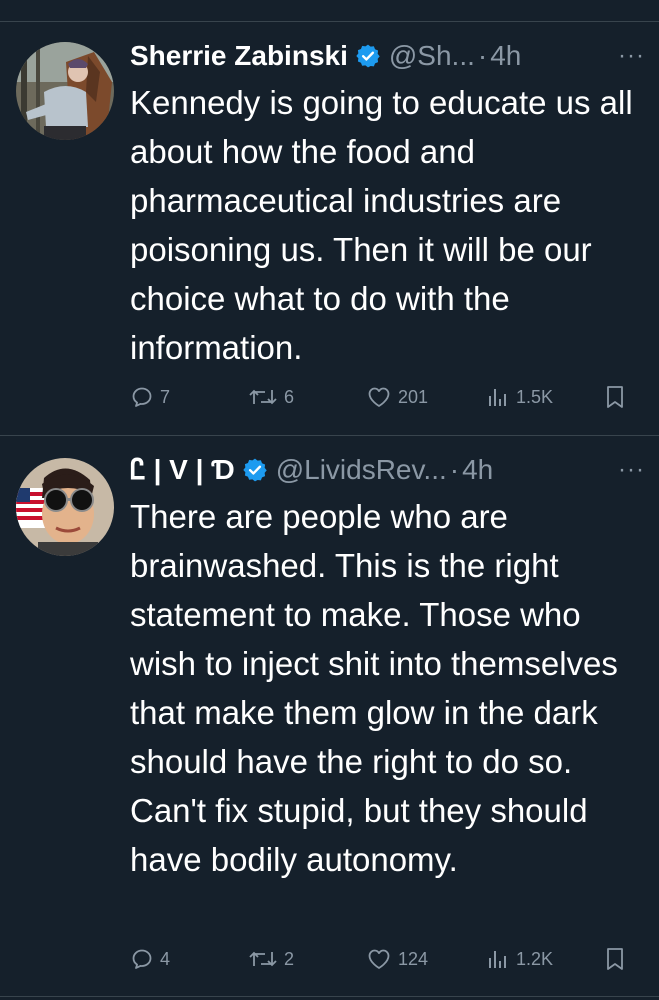  I want to click on author-name: Sherrie Zabinski, so click(239, 56).